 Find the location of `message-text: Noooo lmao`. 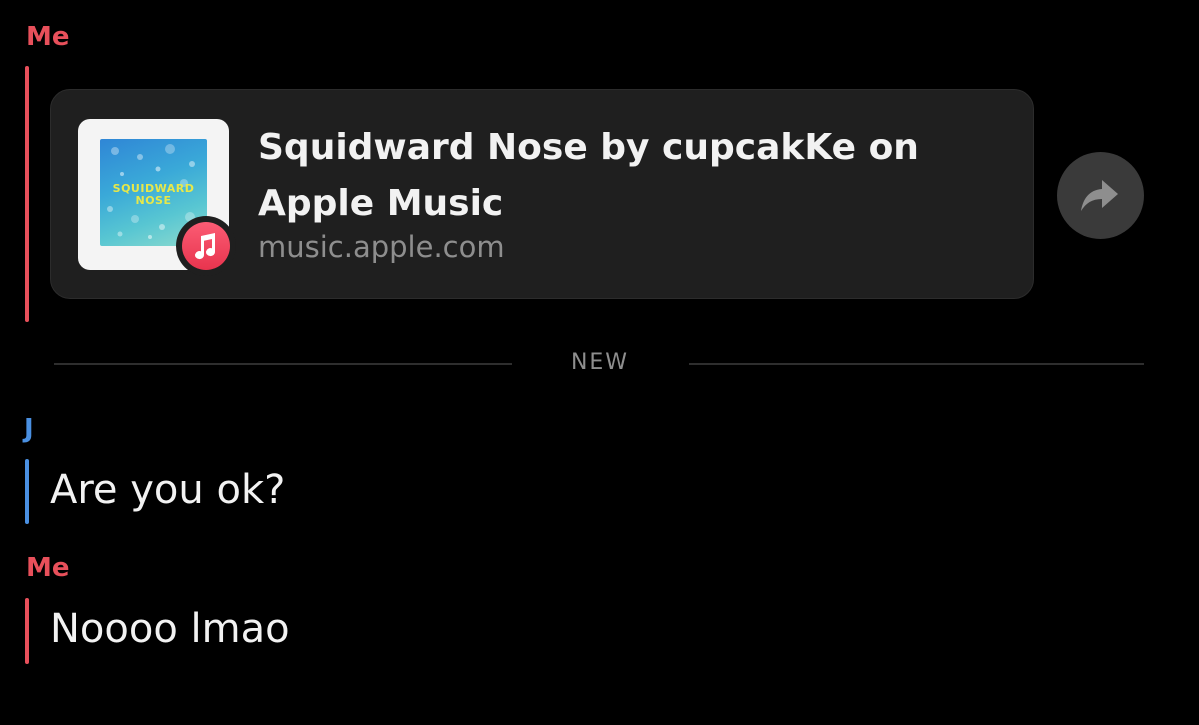

message-text: Noooo lmao is located at coordinates (170, 629).